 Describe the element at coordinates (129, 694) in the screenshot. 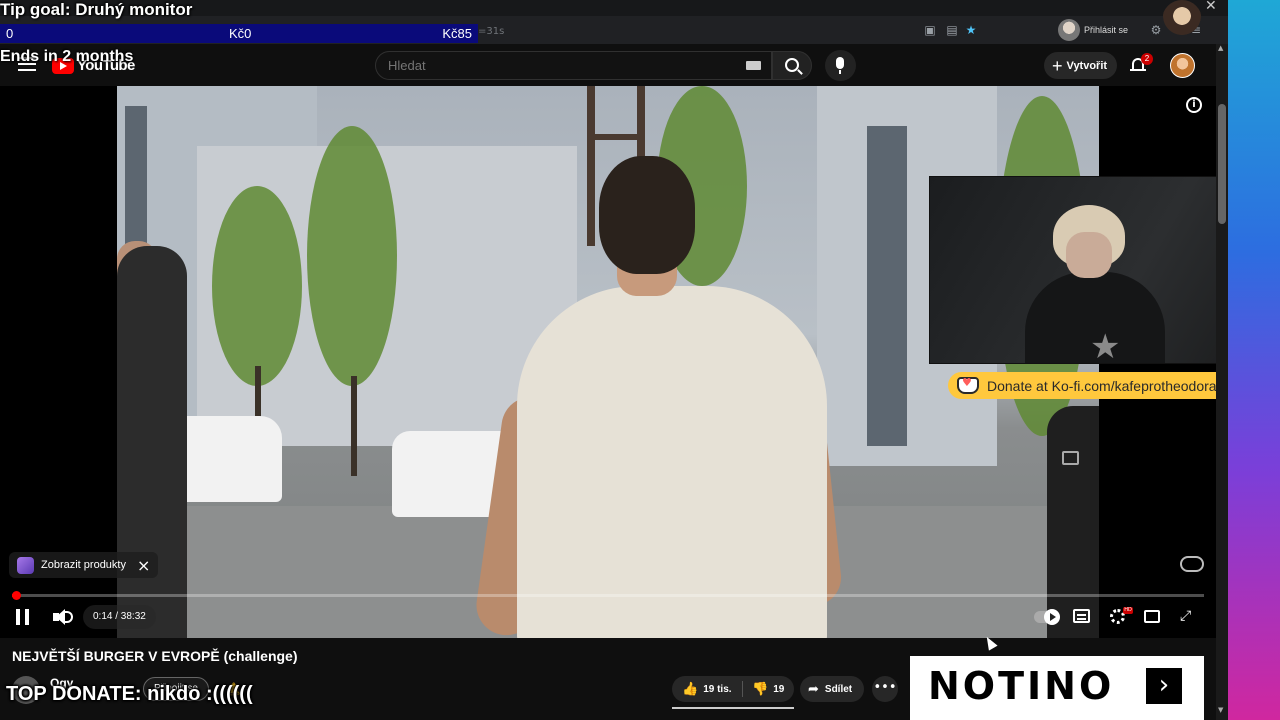

I see `top-donate-overlay: TOP DONATE: nikdo :((((((` at that location.